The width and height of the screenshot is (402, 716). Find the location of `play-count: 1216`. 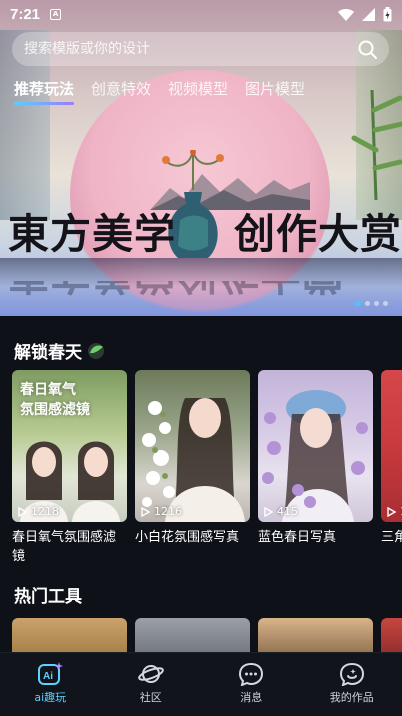

play-count: 1216 is located at coordinates (161, 511).